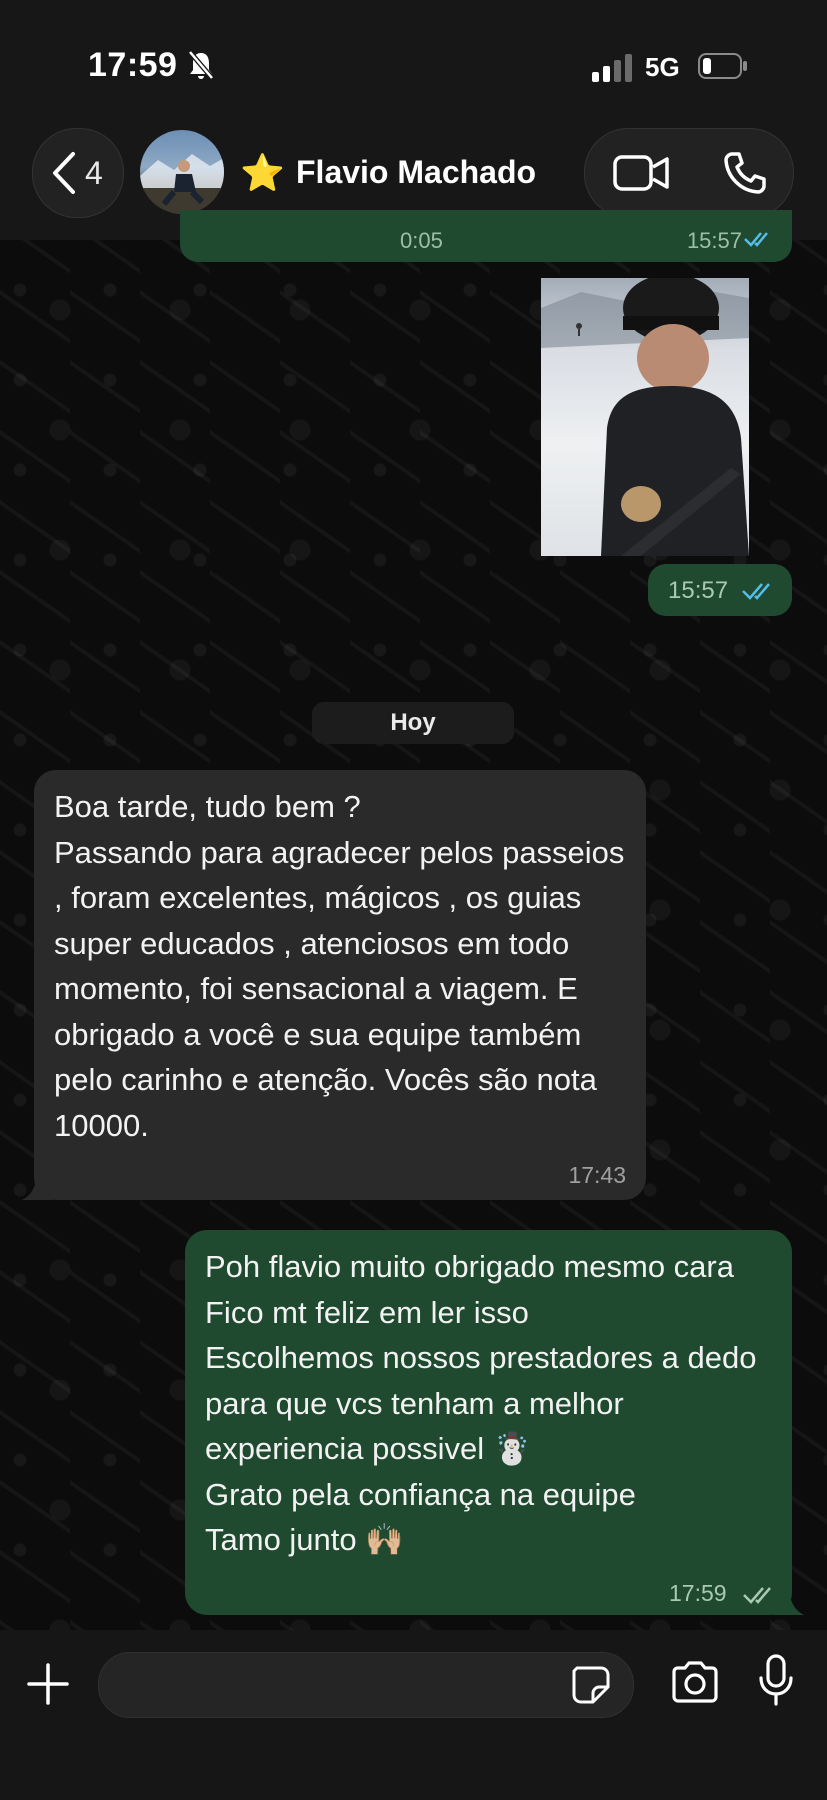 The image size is (827, 1800). What do you see at coordinates (776, 1681) in the screenshot?
I see `microphone-icon` at bounding box center [776, 1681].